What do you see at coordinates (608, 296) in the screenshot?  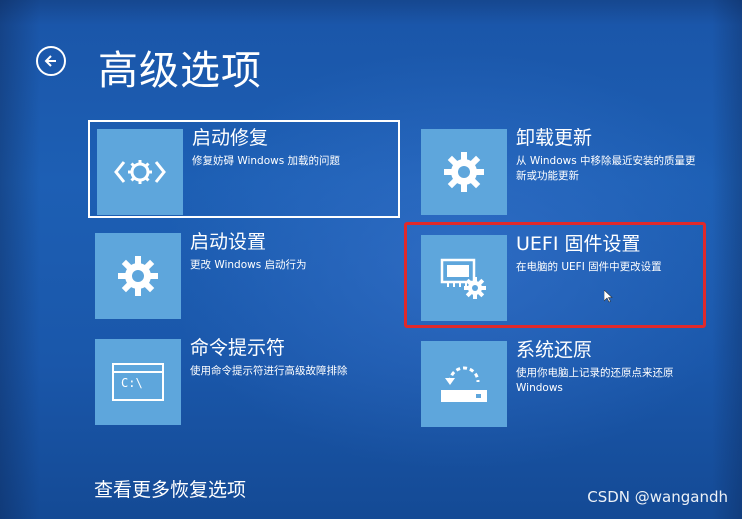 I see `mouse-pointer-icon` at bounding box center [608, 296].